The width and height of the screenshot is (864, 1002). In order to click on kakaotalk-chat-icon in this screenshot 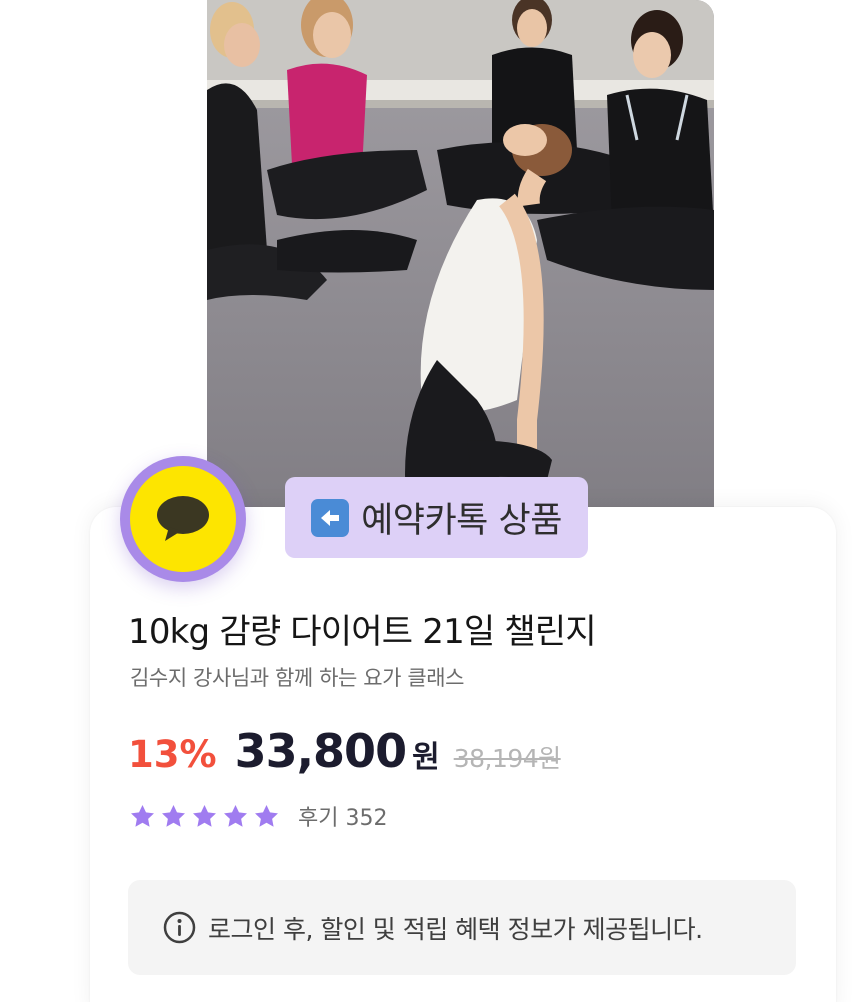, I will do `click(183, 519)`.